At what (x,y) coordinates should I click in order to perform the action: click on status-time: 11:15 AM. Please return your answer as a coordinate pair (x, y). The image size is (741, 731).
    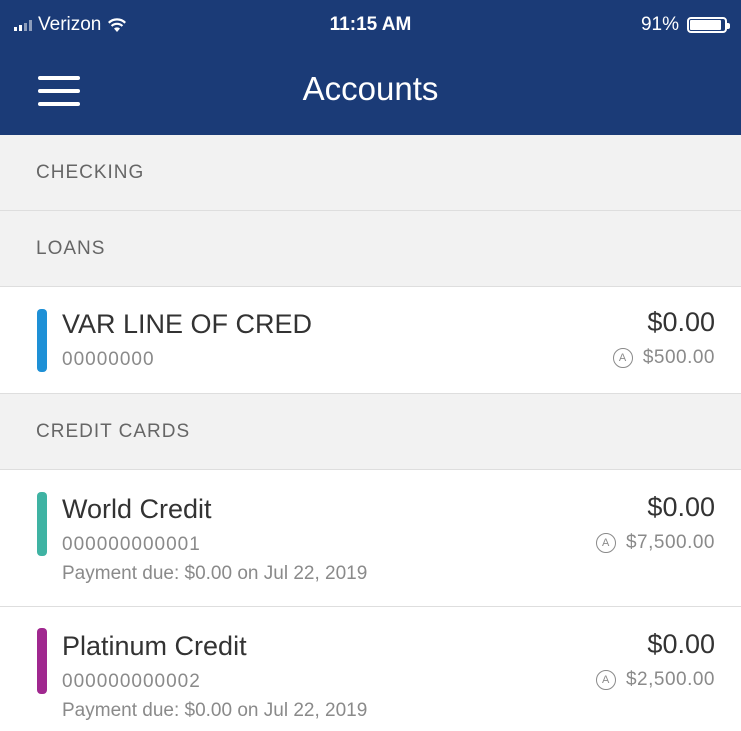
    Looking at the image, I should click on (370, 24).